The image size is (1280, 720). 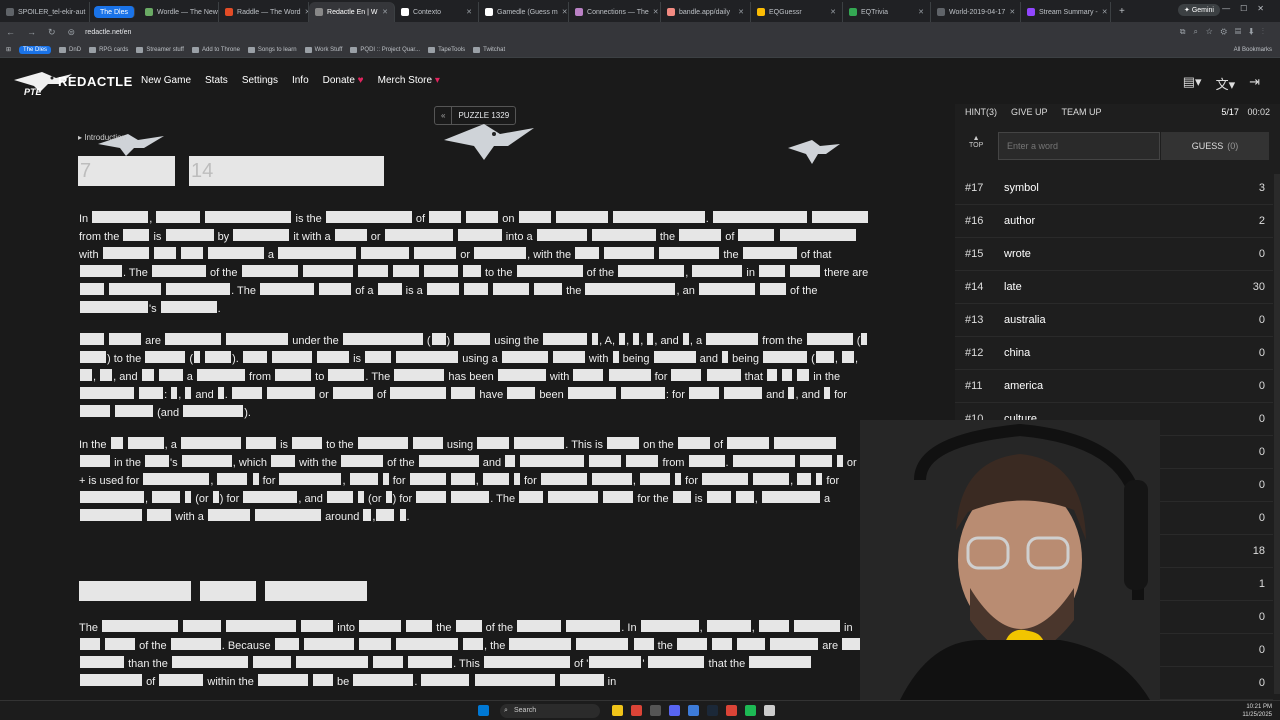 What do you see at coordinates (1254, 83) in the screenshot?
I see `login-icon: ⇥` at bounding box center [1254, 83].